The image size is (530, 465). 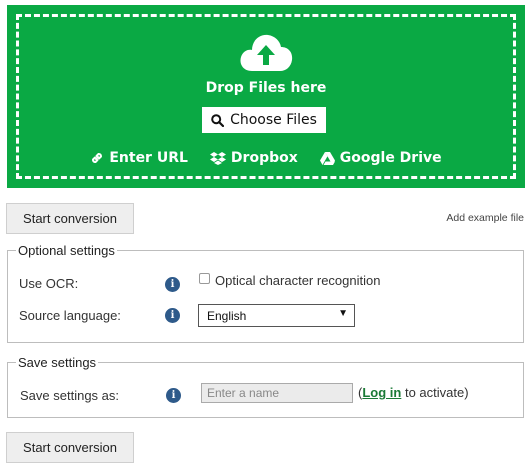 What do you see at coordinates (435, 392) in the screenshot?
I see `login-note-suffix: to activate)` at bounding box center [435, 392].